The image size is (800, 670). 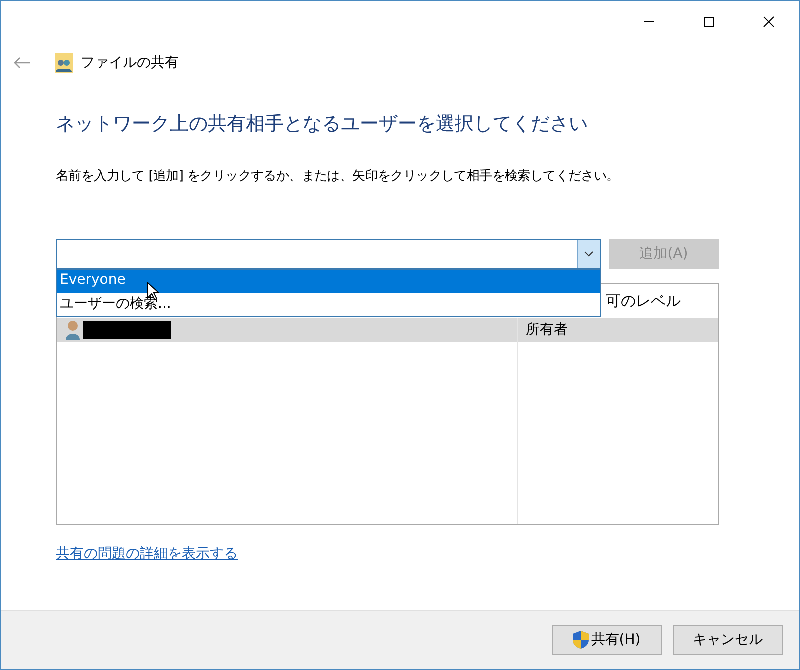 What do you see at coordinates (709, 22) in the screenshot?
I see `maximize-icon` at bounding box center [709, 22].